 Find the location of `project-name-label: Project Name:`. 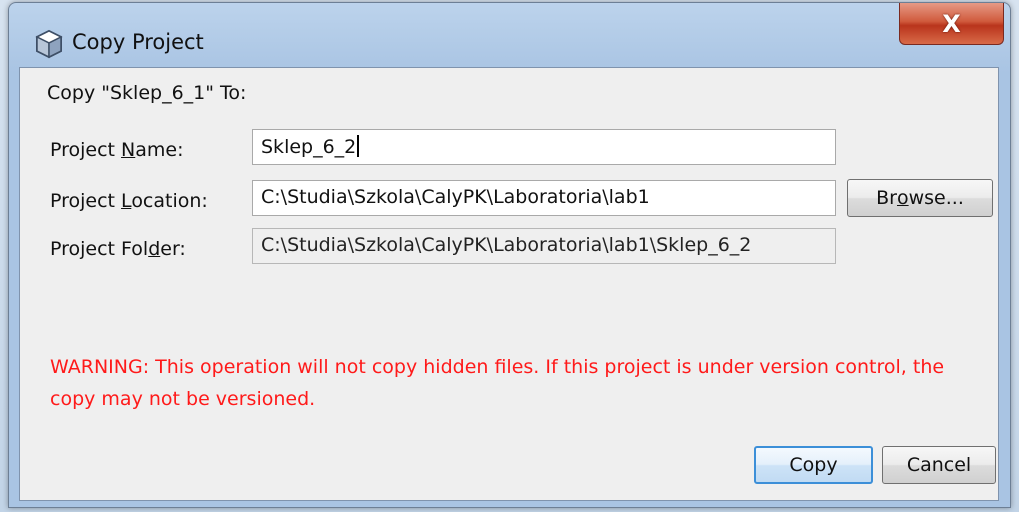

project-name-label: Project Name: is located at coordinates (117, 150).